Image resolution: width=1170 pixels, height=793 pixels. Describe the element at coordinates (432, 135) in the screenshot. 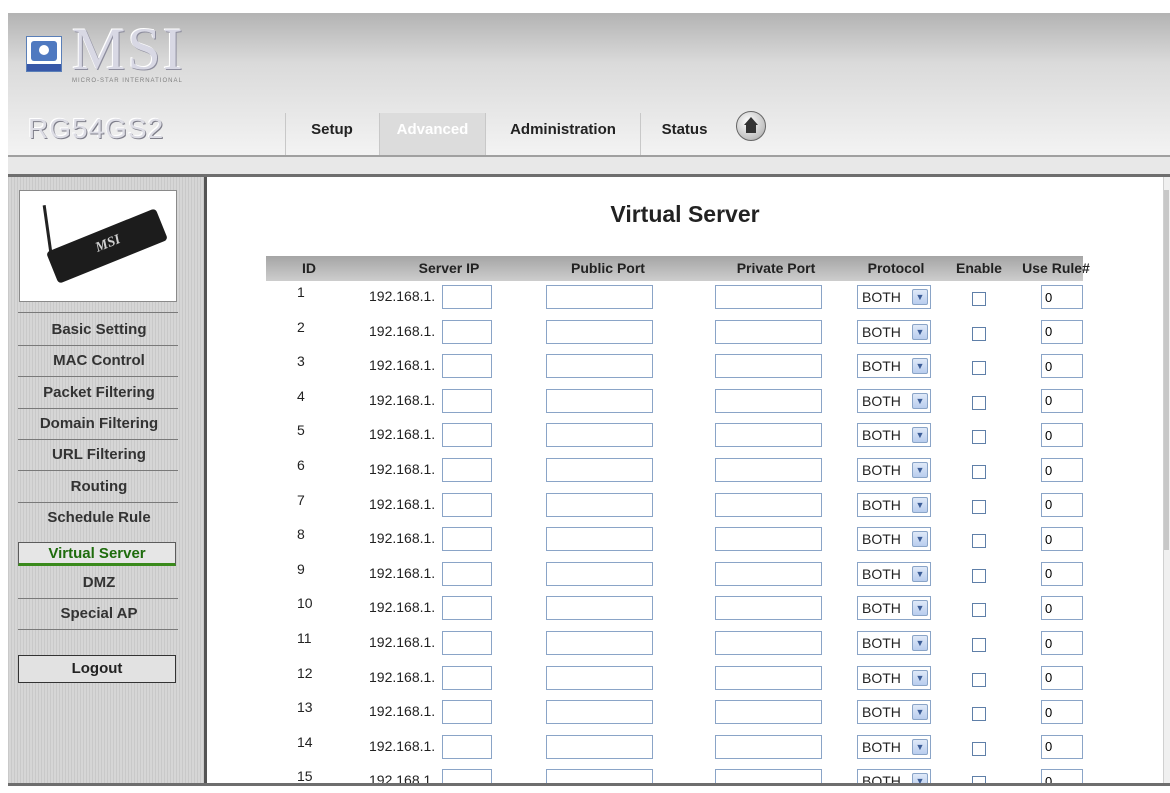

I see `tab-advanced: Advanced` at that location.